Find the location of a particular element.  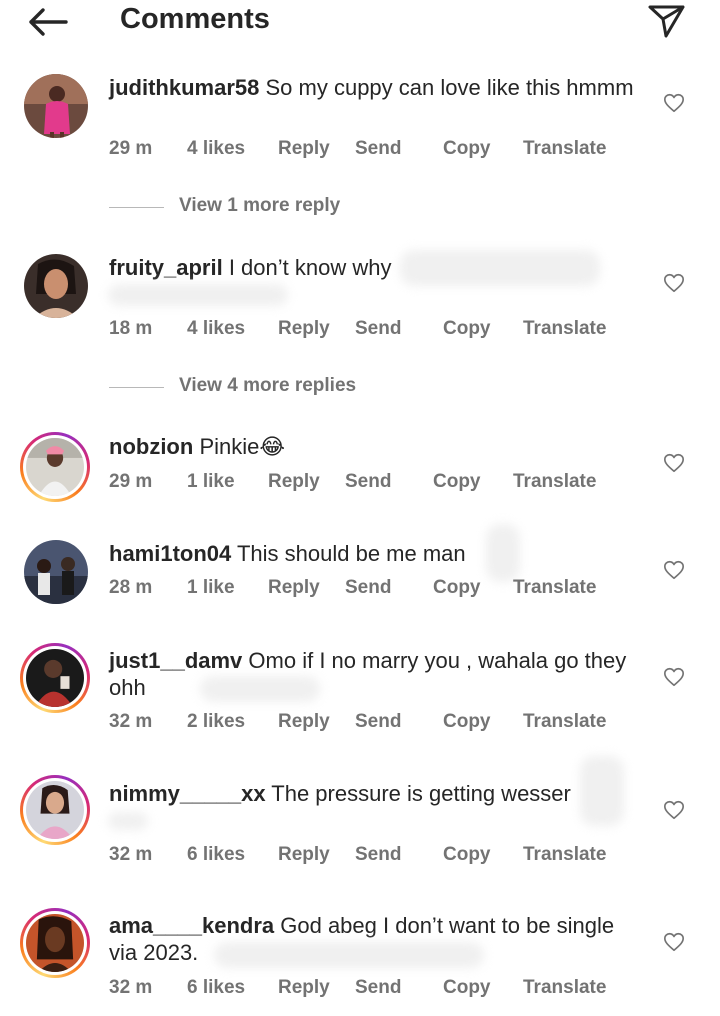

comment-body: So my cuppy can love like this hmmm is located at coordinates (449, 87).